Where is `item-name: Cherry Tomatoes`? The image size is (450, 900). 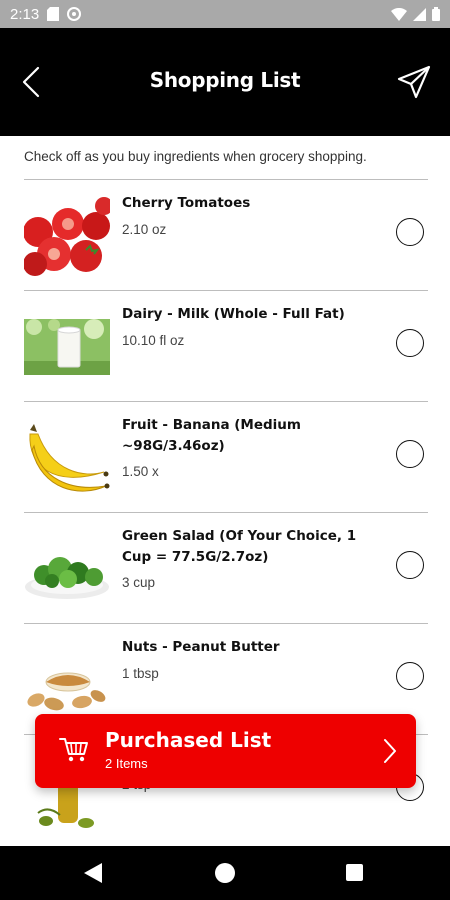
item-name: Cherry Tomatoes is located at coordinates (186, 203).